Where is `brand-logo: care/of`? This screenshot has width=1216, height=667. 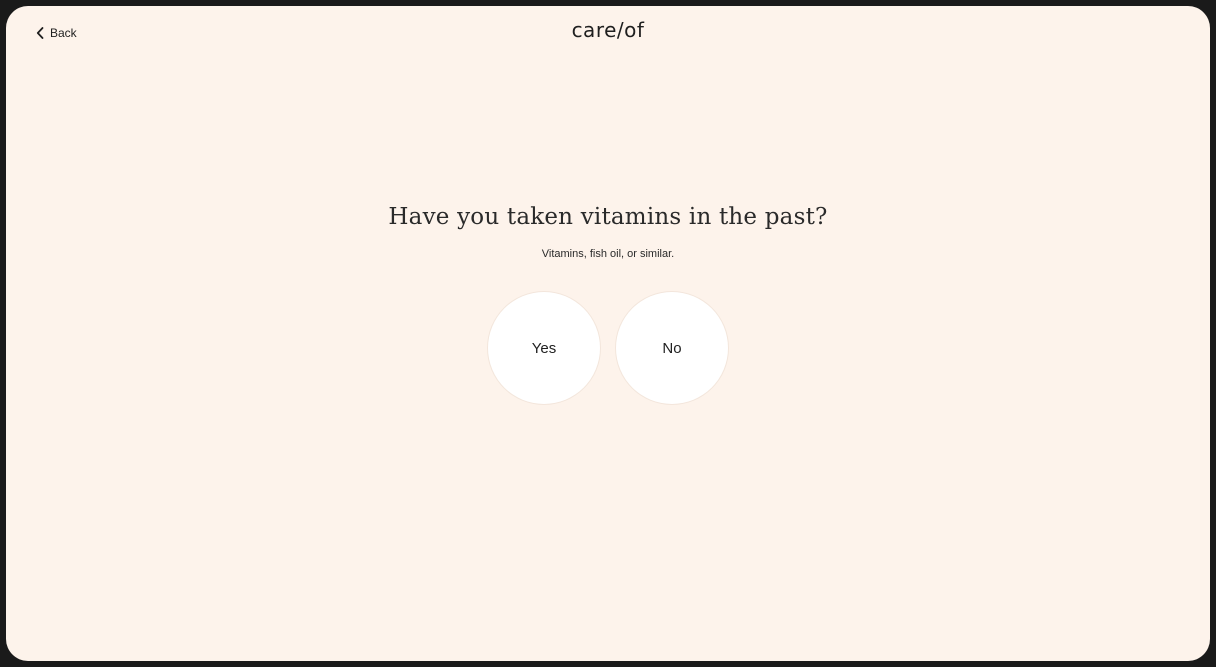 brand-logo: care/of is located at coordinates (608, 30).